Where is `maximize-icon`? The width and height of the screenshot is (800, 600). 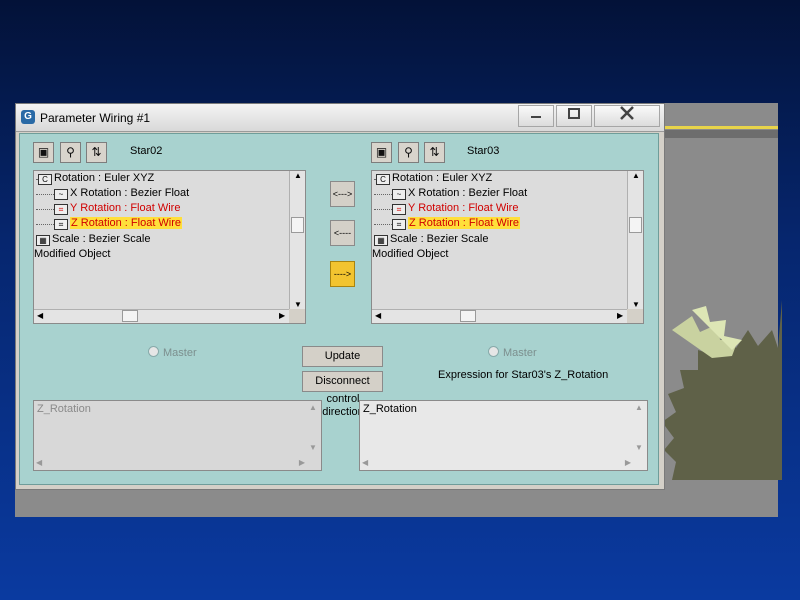 maximize-icon is located at coordinates (574, 113).